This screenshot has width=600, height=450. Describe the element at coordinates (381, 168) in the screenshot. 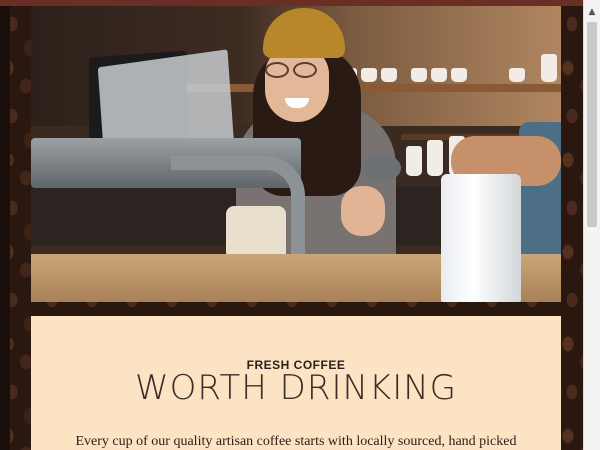

I see `portafilter-image` at that location.